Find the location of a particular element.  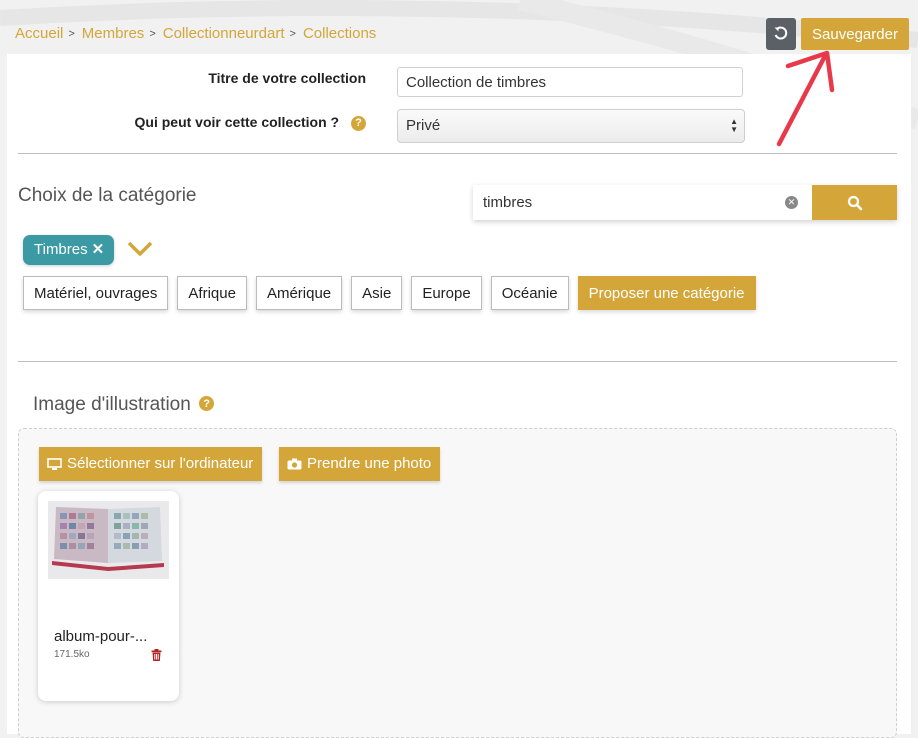

monitor-icon is located at coordinates (54, 463).